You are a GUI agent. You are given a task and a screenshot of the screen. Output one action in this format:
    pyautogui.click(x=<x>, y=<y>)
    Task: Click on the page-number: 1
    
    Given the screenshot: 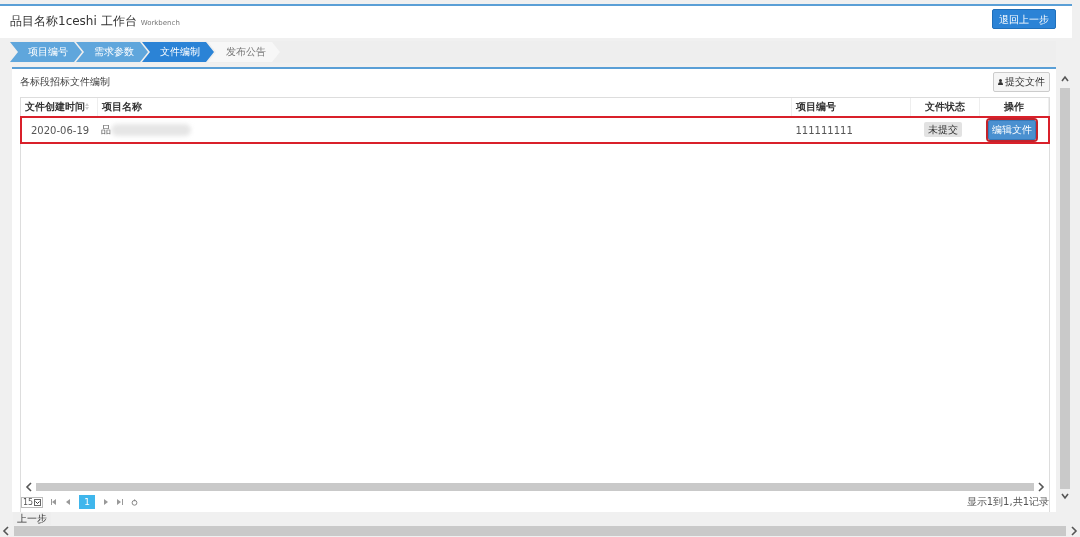 What is the action you would take?
    pyautogui.click(x=87, y=502)
    